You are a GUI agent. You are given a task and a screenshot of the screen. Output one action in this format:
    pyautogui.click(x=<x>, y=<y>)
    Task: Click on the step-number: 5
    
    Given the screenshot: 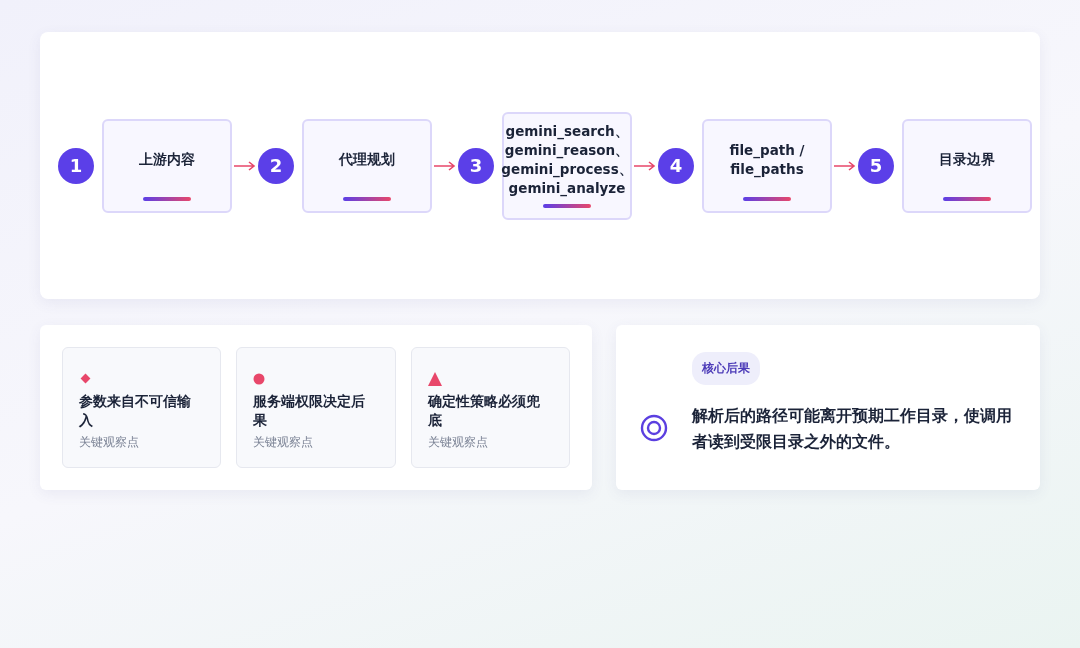 What is the action you would take?
    pyautogui.click(x=876, y=165)
    